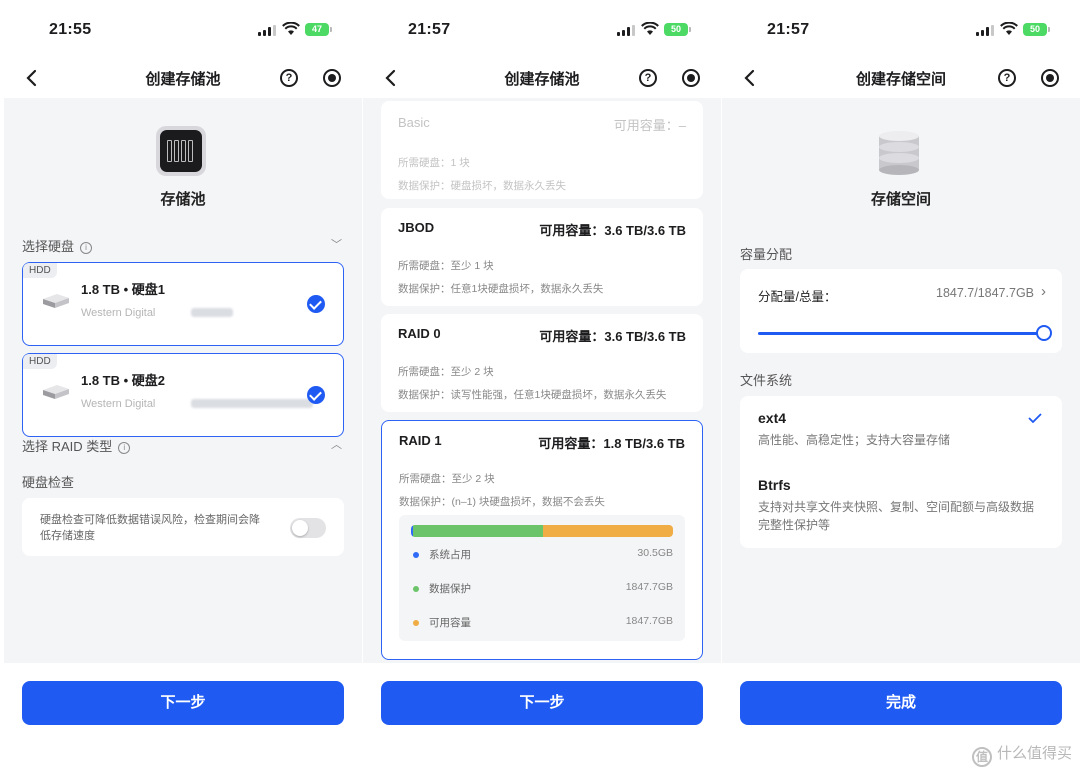 The image size is (1080, 777). I want to click on raid-protection: 数据保护：任意1块硬盘损坏，数据永久丢失, so click(501, 289).